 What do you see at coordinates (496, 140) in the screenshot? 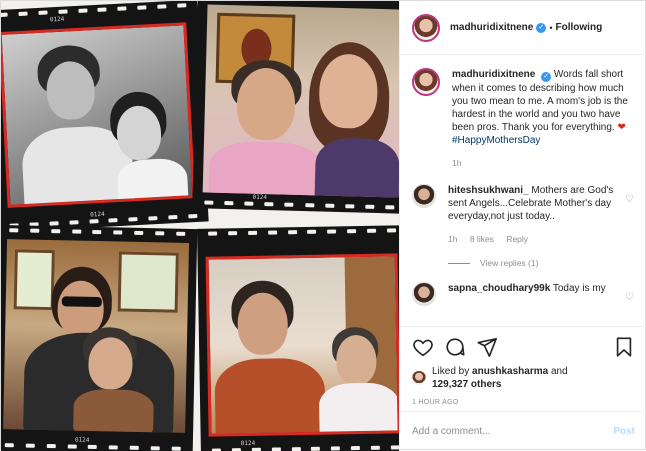
I see `hashtag-link: #HappyMothersDay` at bounding box center [496, 140].